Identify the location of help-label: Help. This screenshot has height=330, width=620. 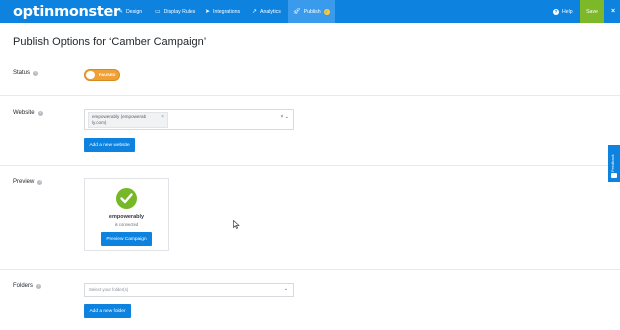
(567, 11).